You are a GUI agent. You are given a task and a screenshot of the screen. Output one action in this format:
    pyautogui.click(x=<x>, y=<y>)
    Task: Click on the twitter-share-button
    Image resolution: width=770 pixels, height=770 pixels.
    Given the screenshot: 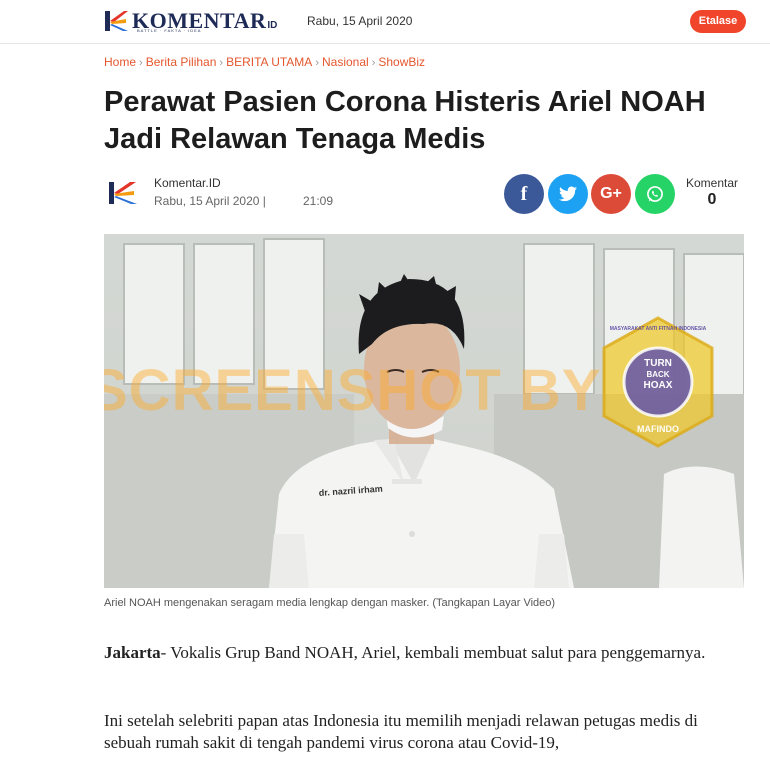 What is the action you would take?
    pyautogui.click(x=568, y=194)
    